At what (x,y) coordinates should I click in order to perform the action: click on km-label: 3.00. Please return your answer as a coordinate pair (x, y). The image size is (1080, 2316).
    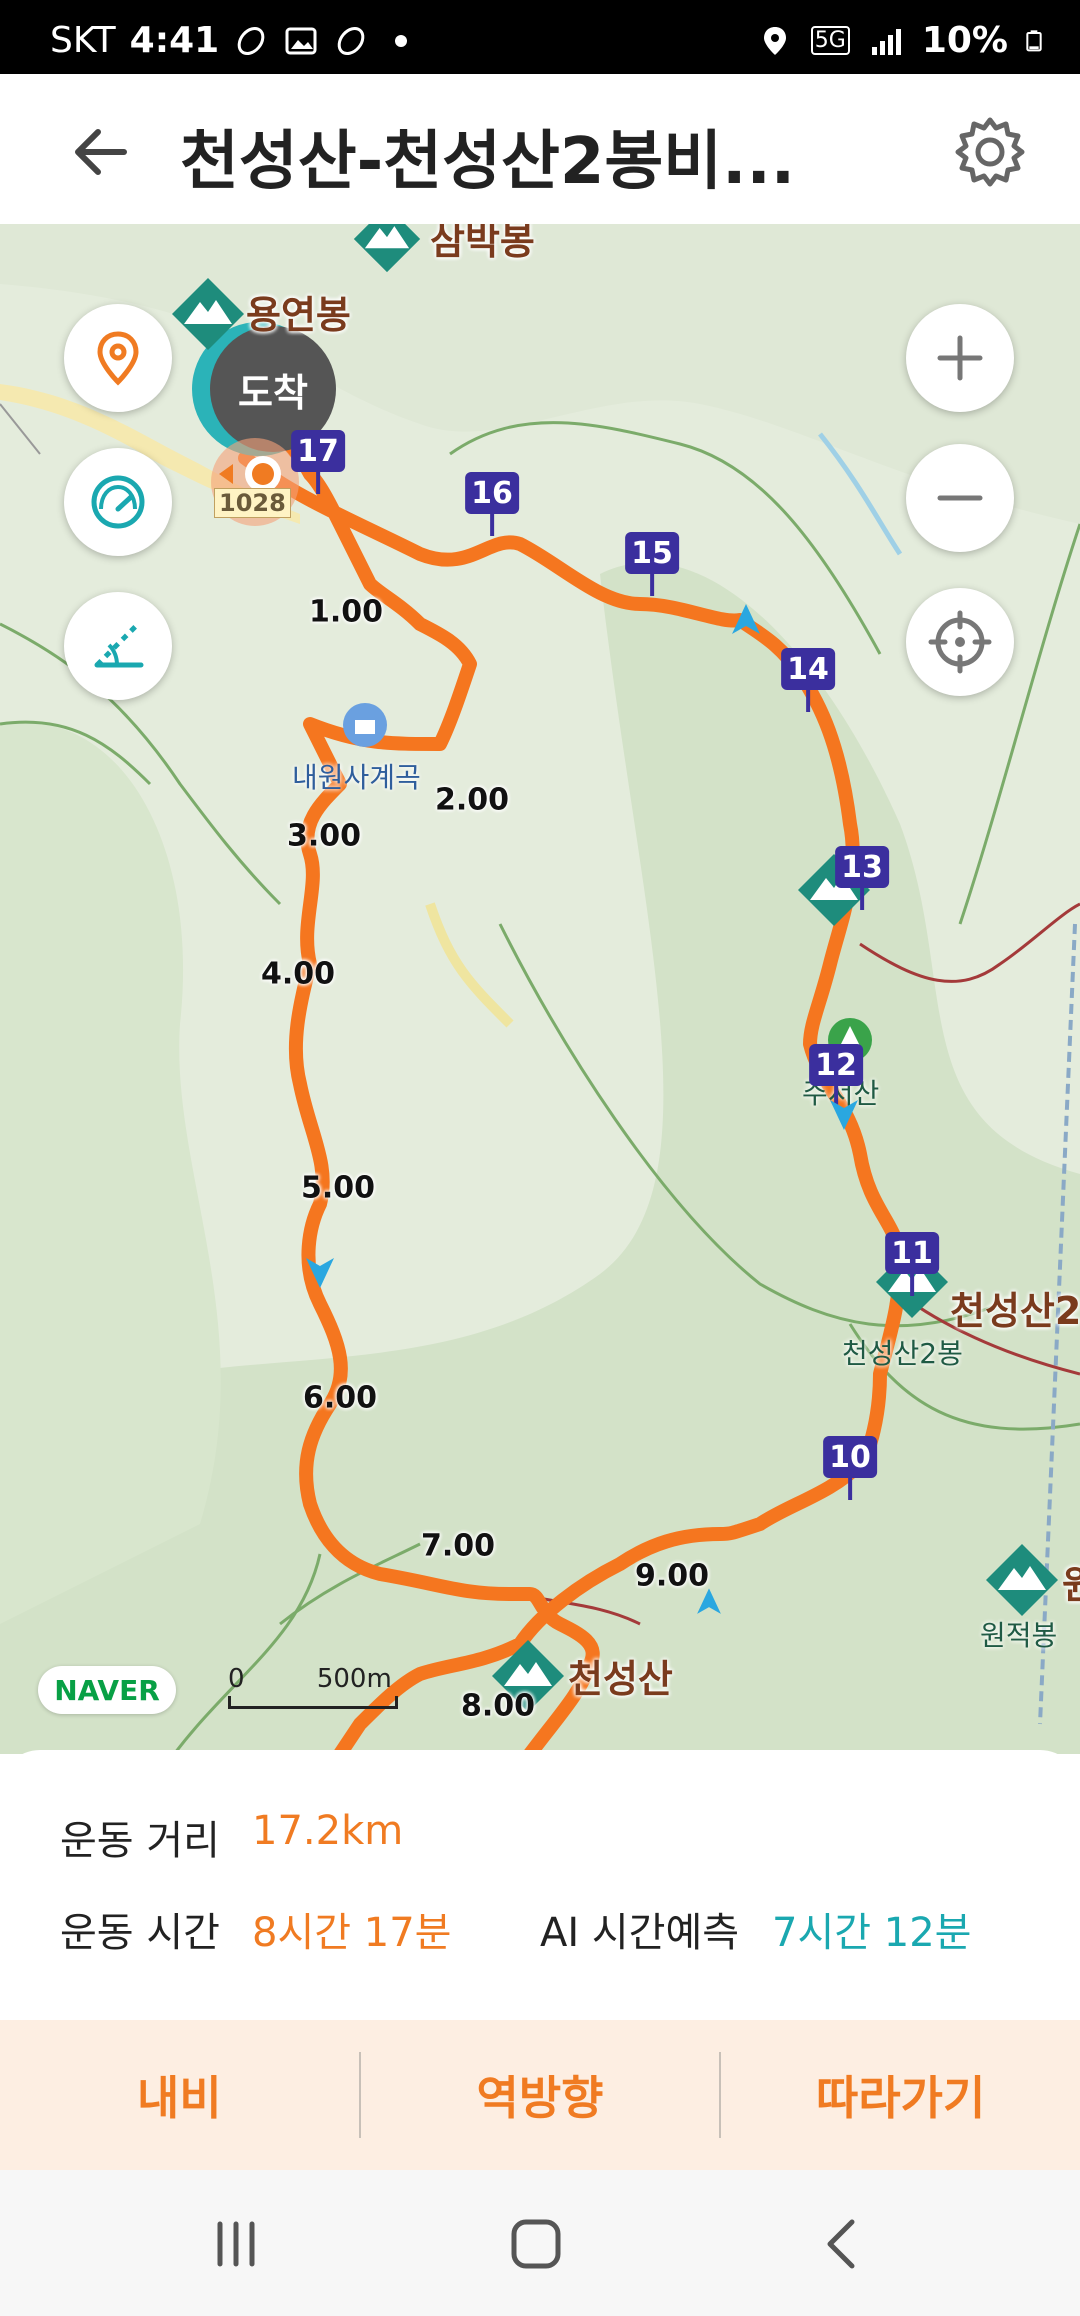
    Looking at the image, I should click on (324, 836).